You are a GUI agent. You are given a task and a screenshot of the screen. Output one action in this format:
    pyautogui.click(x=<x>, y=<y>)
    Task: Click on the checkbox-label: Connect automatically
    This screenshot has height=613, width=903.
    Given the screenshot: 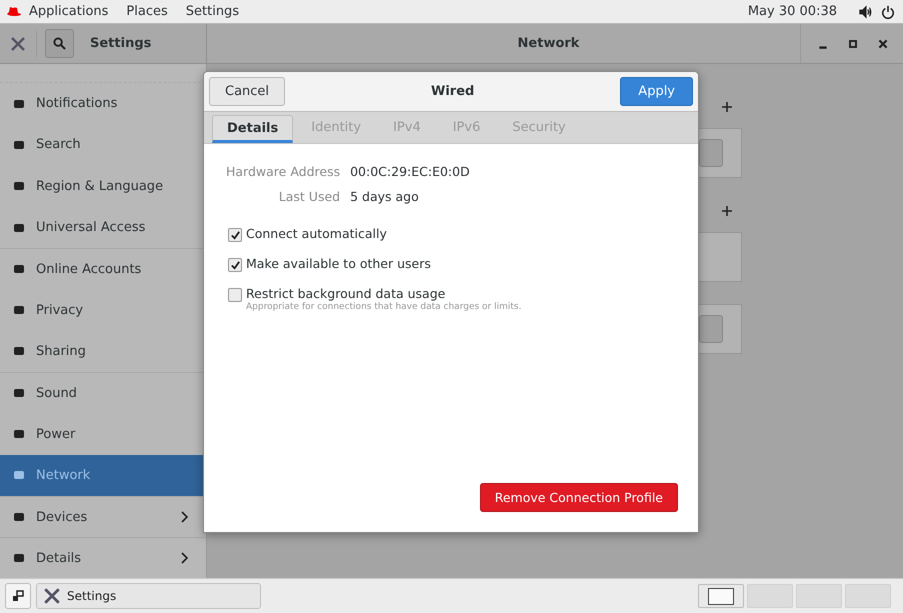 What is the action you would take?
    pyautogui.click(x=316, y=233)
    